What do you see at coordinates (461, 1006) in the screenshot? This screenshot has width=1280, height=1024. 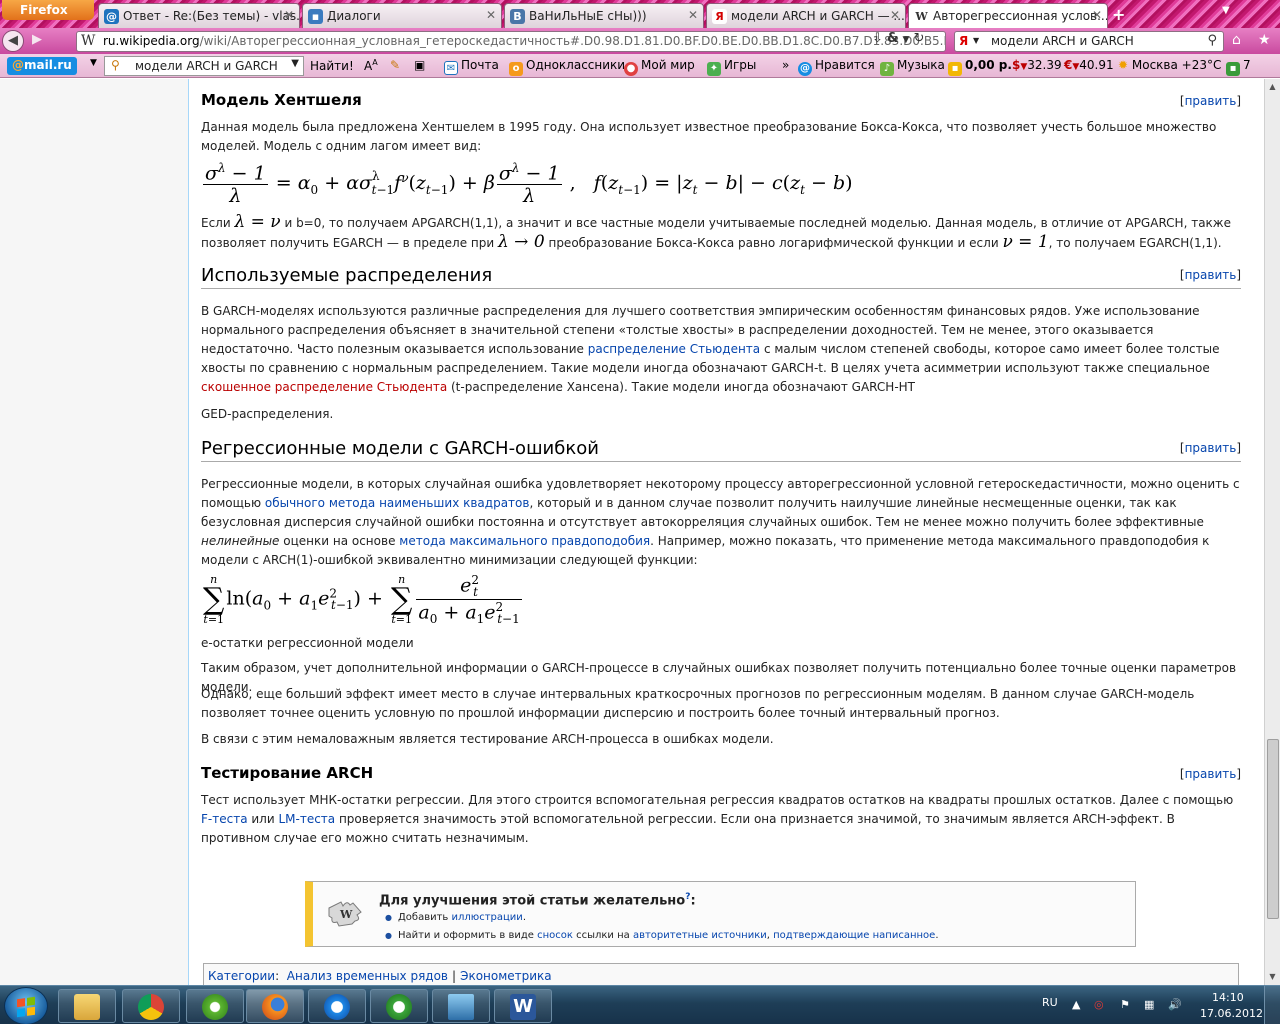 I see `taskbar-photos` at bounding box center [461, 1006].